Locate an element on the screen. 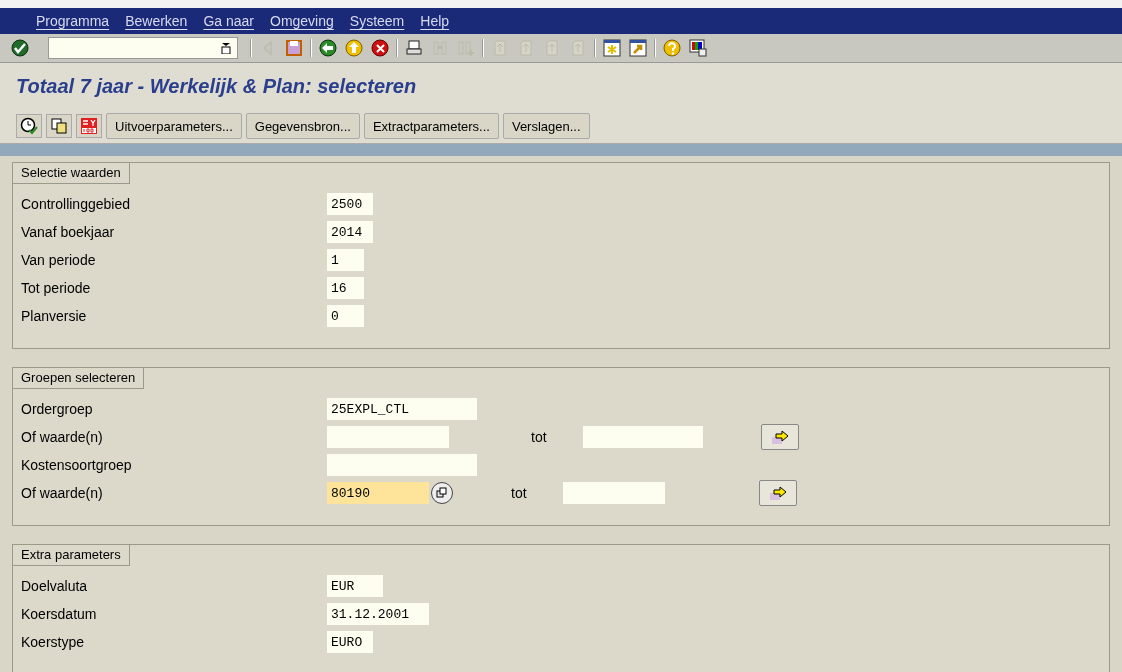  input-field: 25EXPL_CTL is located at coordinates (402, 409).